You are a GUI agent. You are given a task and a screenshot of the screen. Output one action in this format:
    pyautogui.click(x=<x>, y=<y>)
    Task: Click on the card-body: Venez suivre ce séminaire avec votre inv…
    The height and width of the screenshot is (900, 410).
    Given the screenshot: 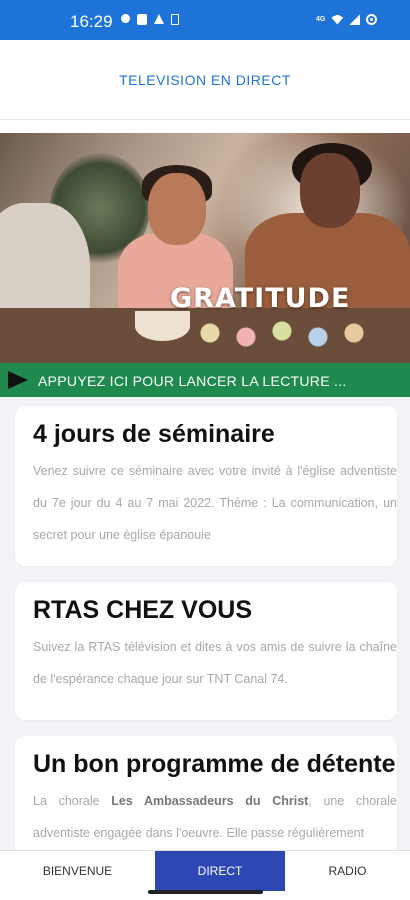 What is the action you would take?
    pyautogui.click(x=215, y=503)
    